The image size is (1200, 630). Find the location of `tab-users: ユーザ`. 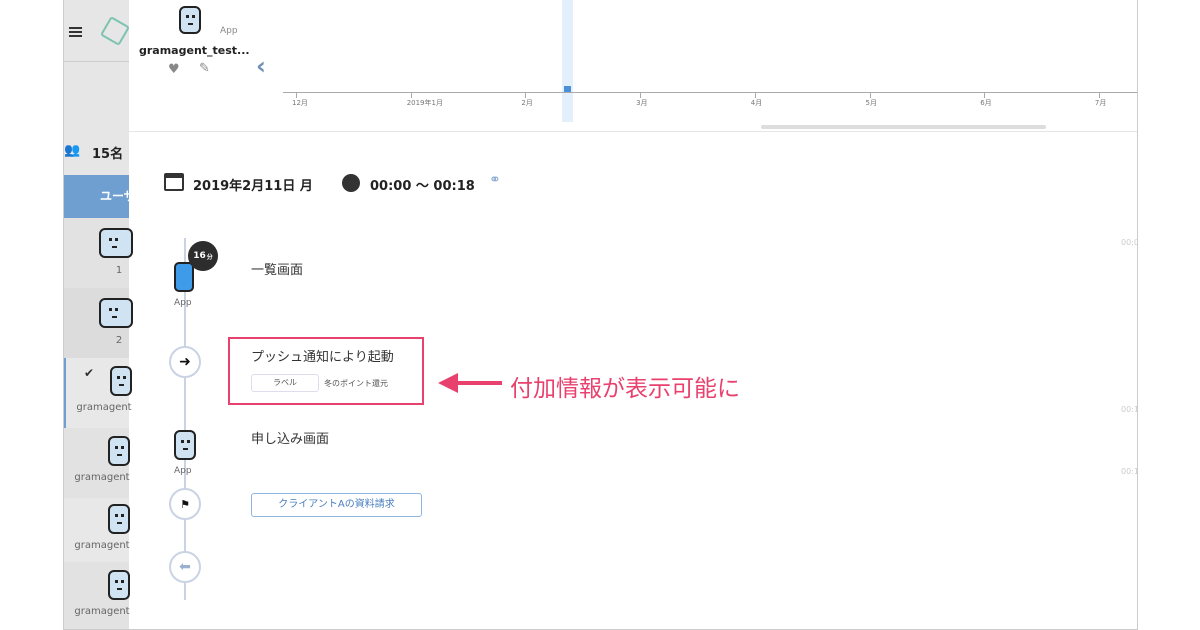

tab-users: ユーザ is located at coordinates (96, 196).